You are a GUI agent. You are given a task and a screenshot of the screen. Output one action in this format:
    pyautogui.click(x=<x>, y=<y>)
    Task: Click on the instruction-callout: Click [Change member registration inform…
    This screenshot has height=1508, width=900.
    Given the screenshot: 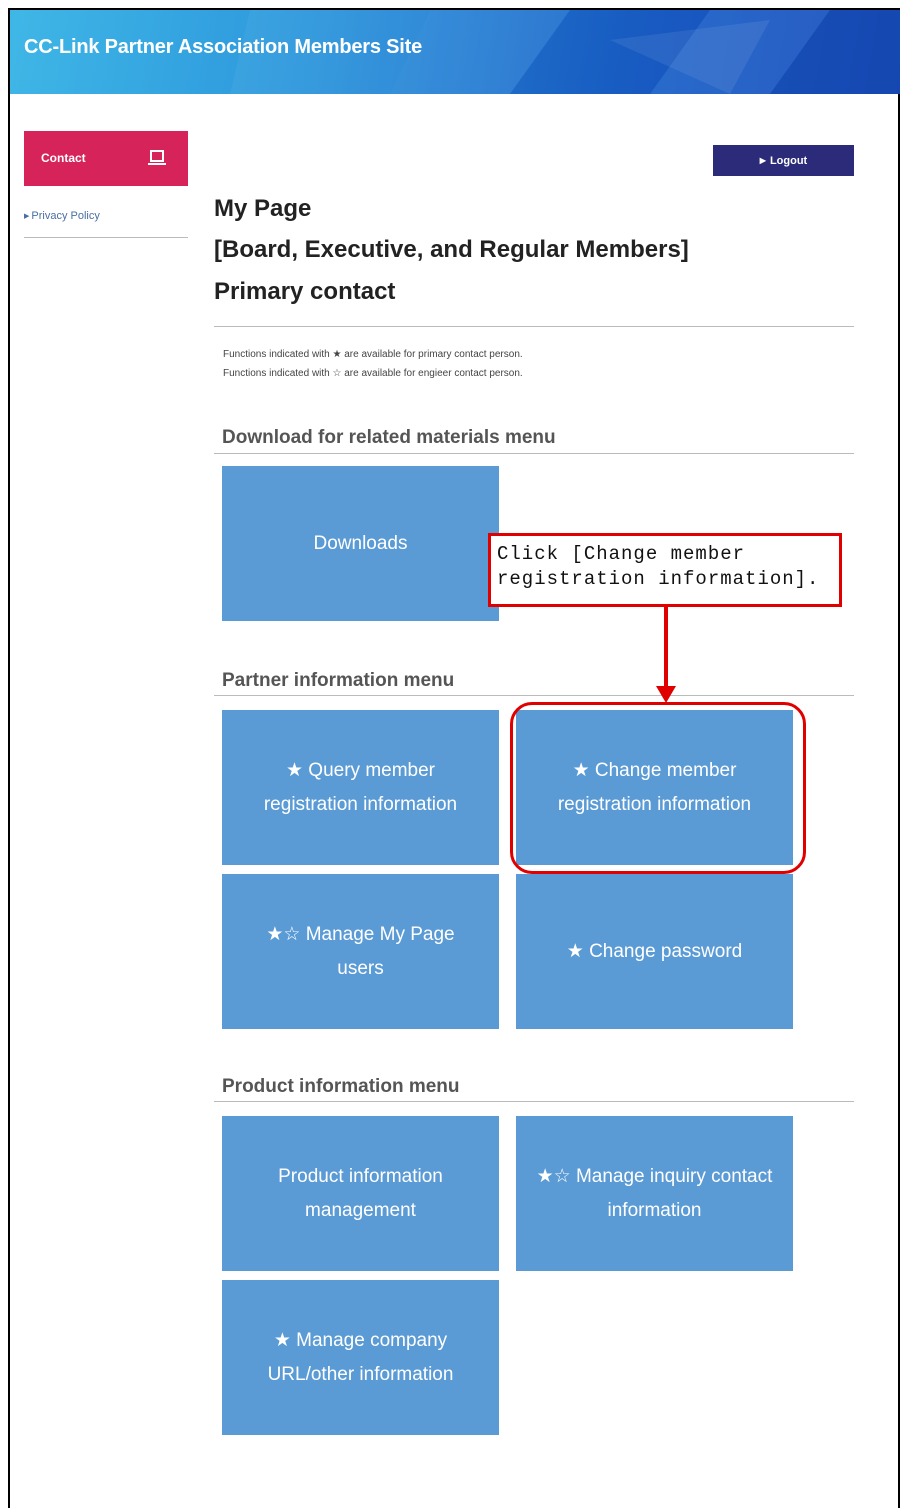 What is the action you would take?
    pyautogui.click(x=665, y=570)
    